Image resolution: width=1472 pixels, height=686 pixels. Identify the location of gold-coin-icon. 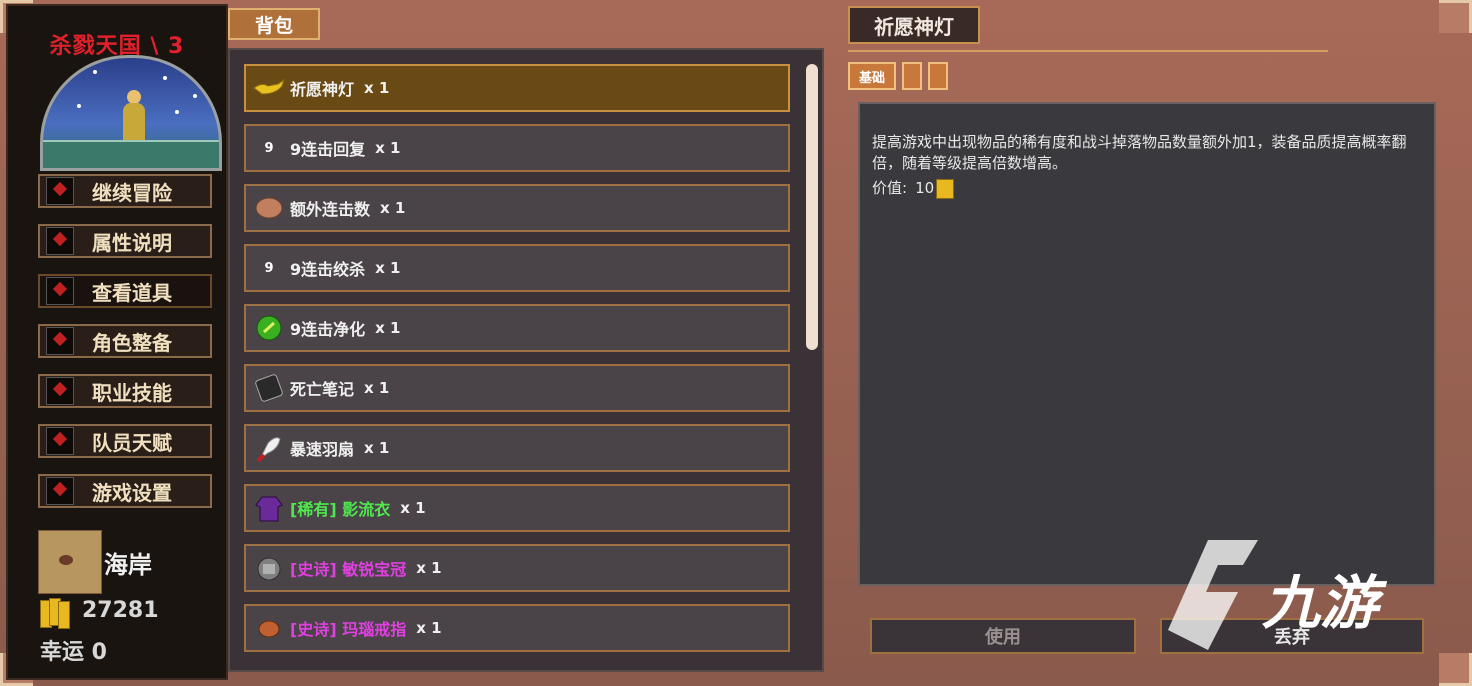
(945, 188).